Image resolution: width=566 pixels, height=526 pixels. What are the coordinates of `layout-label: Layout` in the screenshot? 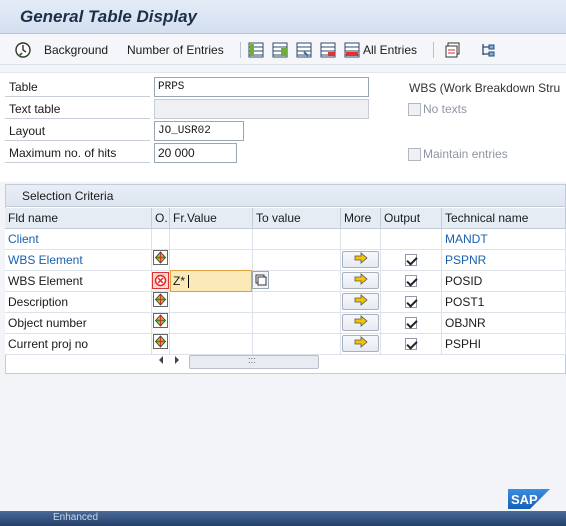 It's located at (77, 131).